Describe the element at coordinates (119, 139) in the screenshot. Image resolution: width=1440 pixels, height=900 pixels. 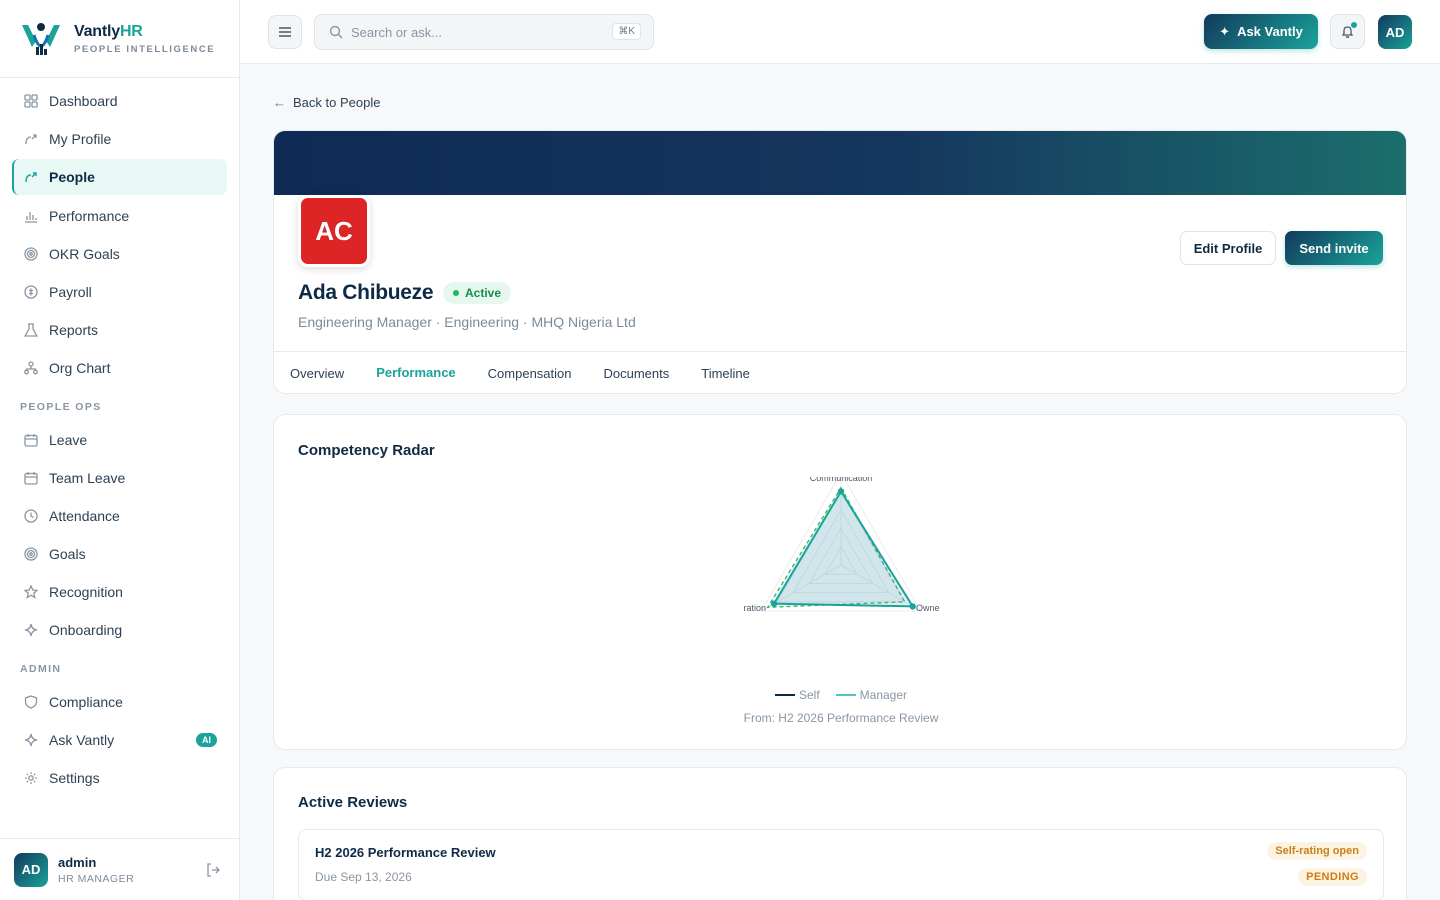
I see `sidebar-item-my-profile: My Profile` at that location.